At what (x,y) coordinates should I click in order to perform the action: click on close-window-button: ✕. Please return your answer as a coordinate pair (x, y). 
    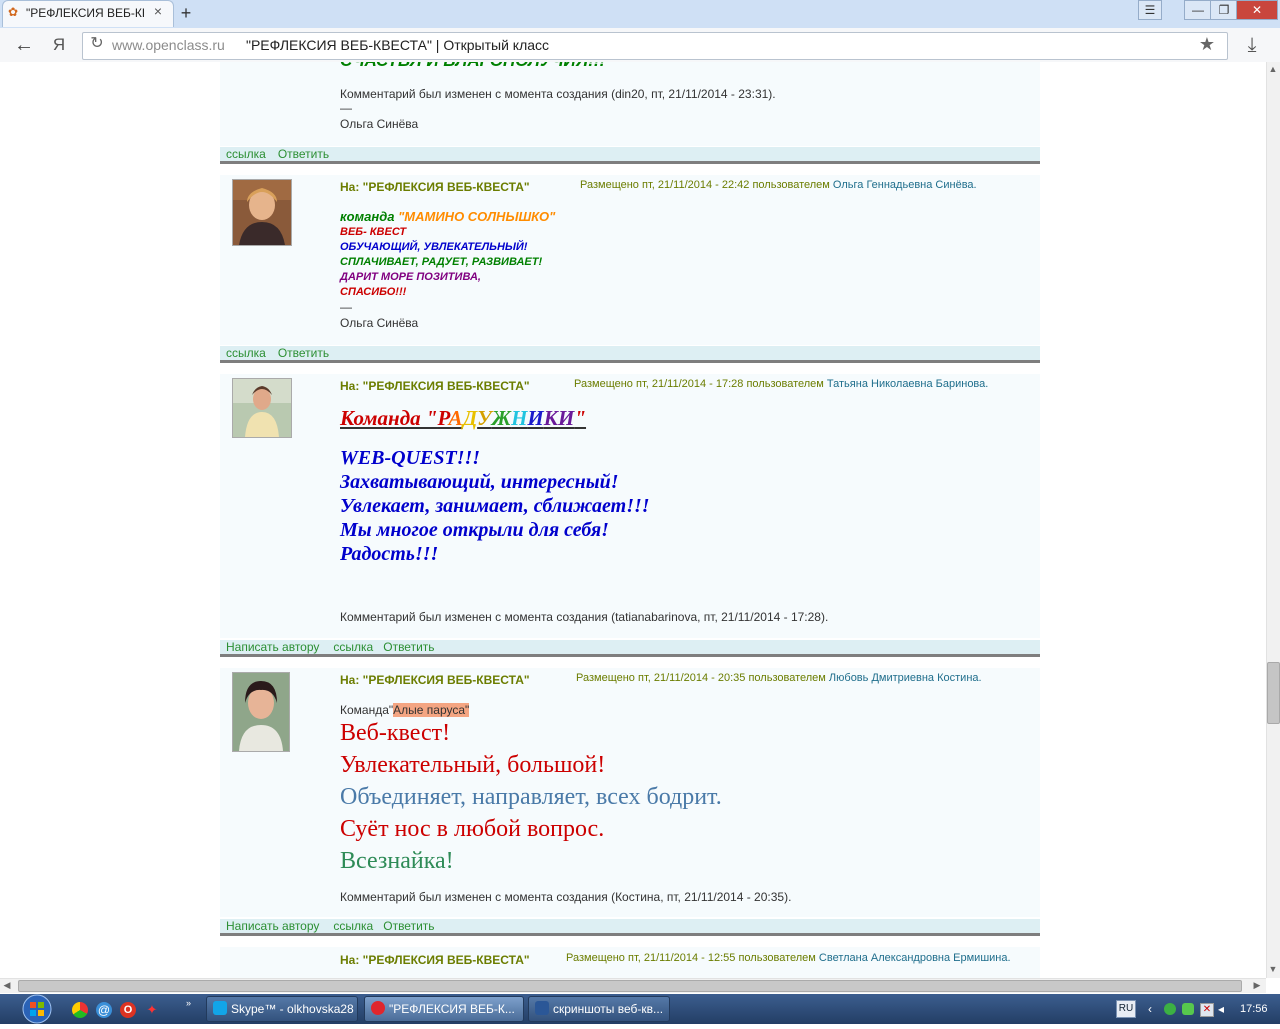
    Looking at the image, I should click on (1257, 10).